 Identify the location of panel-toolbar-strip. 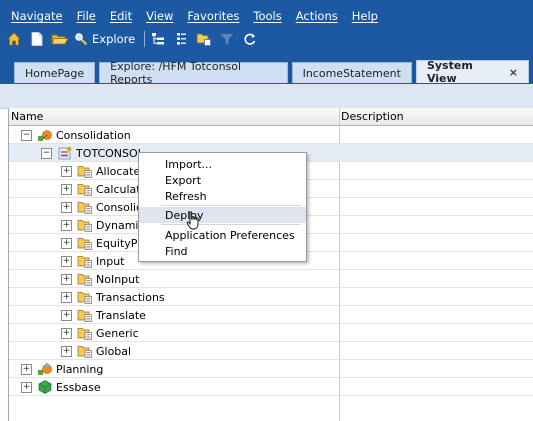
(266, 96).